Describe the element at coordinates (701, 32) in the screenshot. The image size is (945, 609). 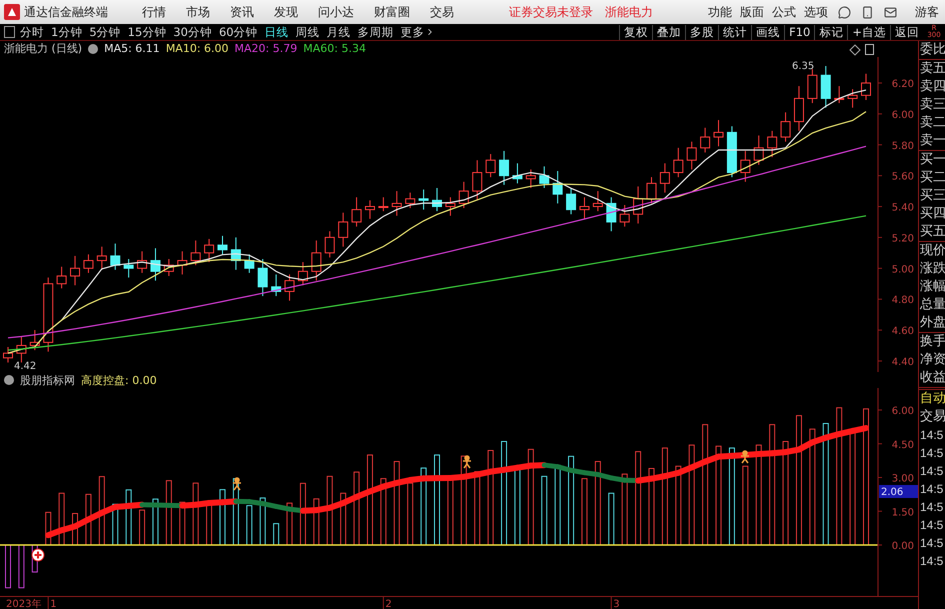
I see `toolbar-button: 多股` at that location.